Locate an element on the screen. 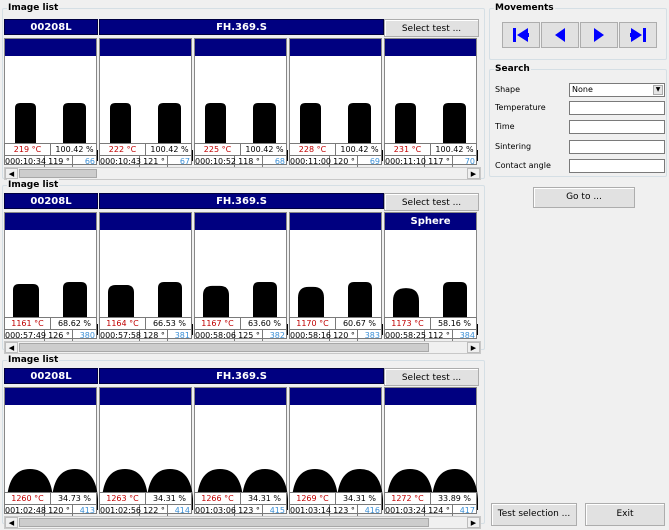 The height and width of the screenshot is (530, 669). info-row-2: 000:57:58 128 ° 381 is located at coordinates (145, 335).